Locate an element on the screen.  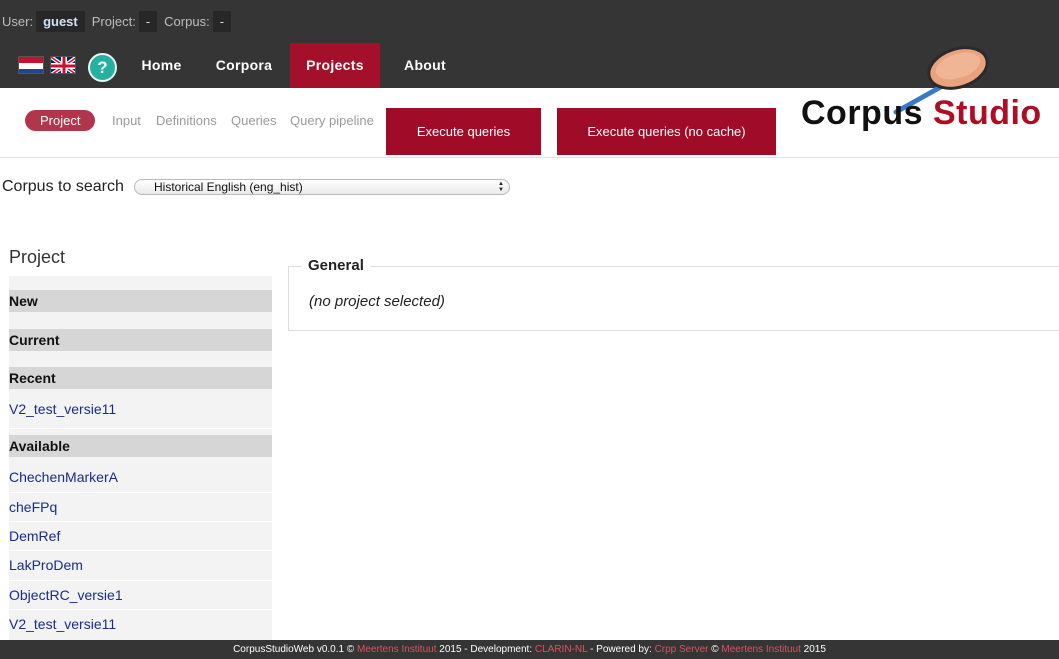
recent-item: V2_test_versie11 is located at coordinates (62, 409).